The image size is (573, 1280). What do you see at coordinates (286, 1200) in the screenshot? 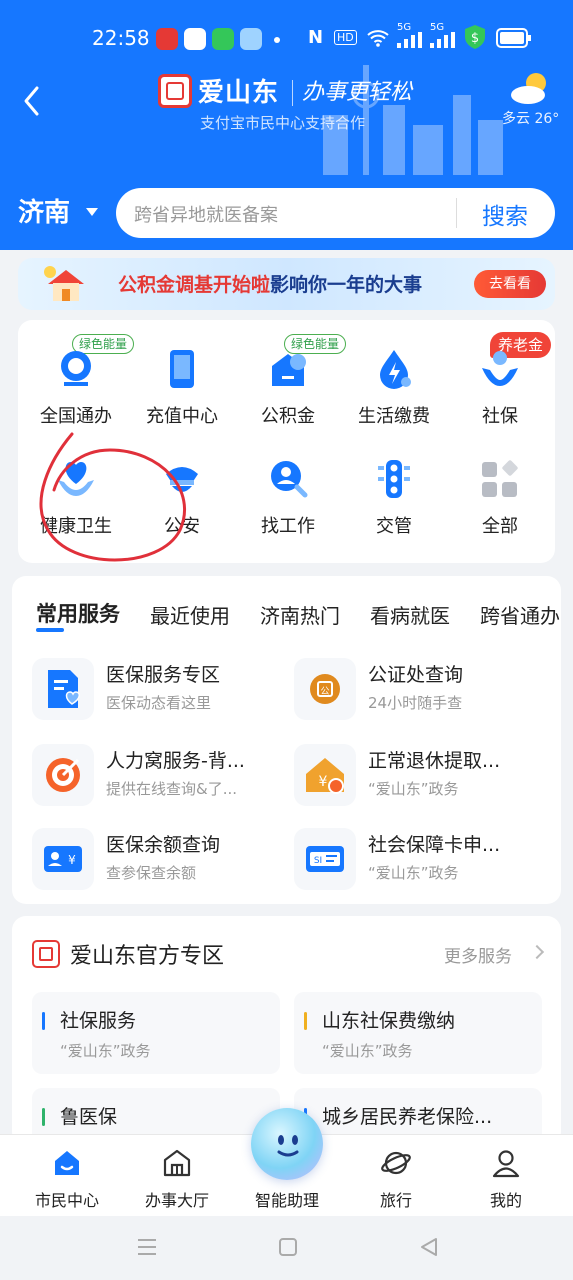
I see `tab-label: 智能助理` at bounding box center [286, 1200].